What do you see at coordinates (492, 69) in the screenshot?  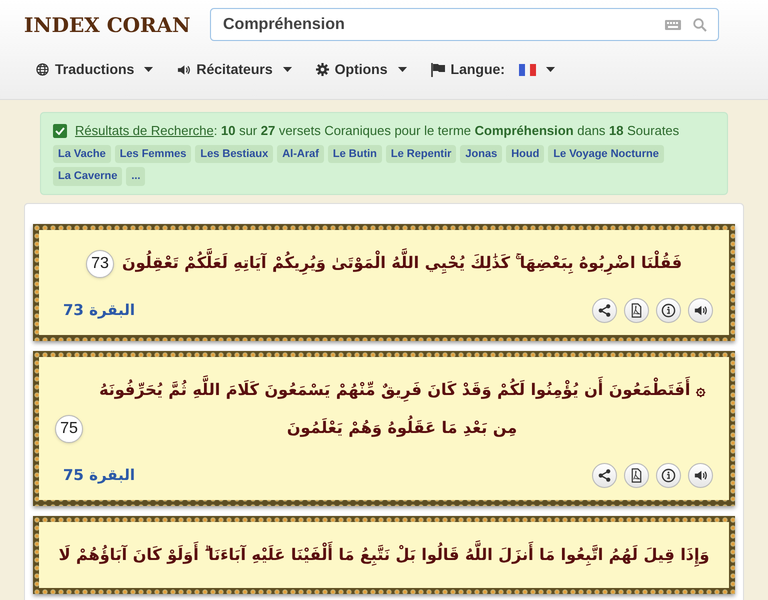 I see `menu-dropdown: Langue:` at bounding box center [492, 69].